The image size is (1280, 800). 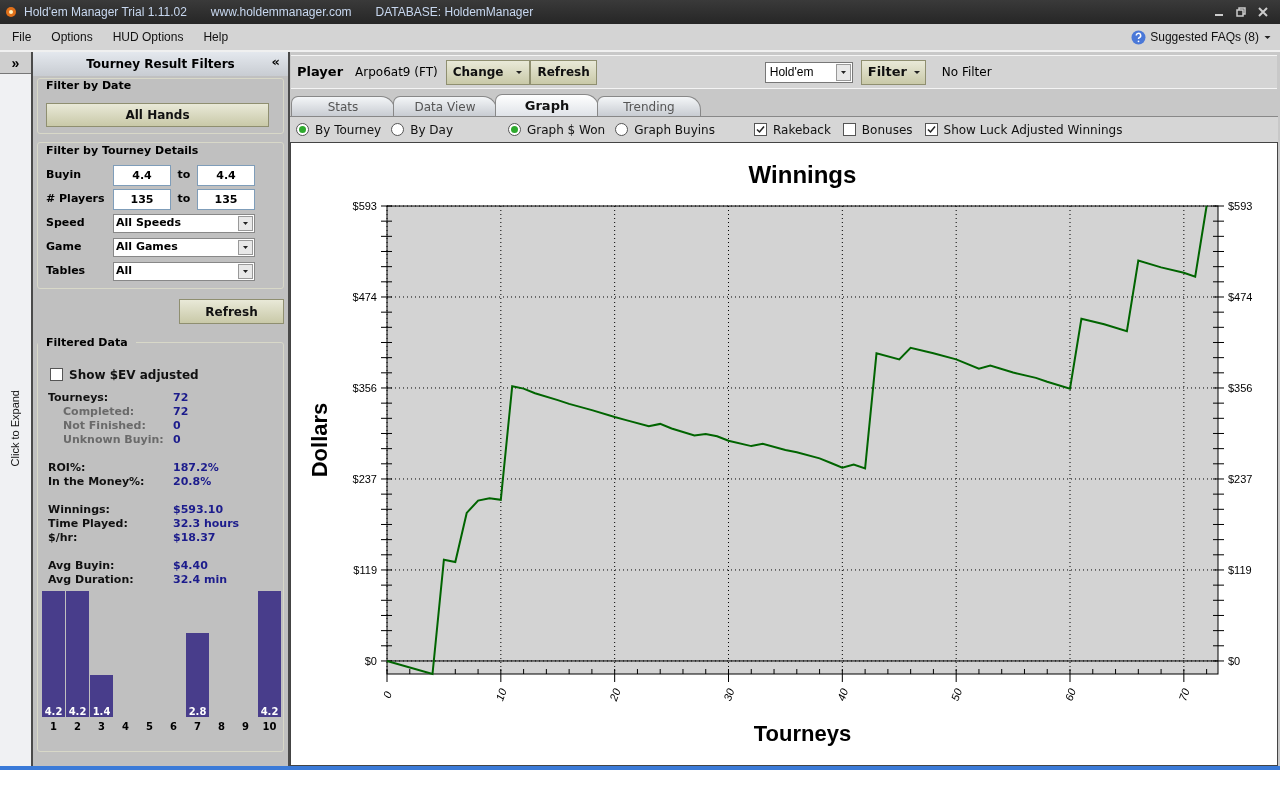 What do you see at coordinates (396, 72) in the screenshot?
I see `player-name: Arpo6at9 (FT)` at bounding box center [396, 72].